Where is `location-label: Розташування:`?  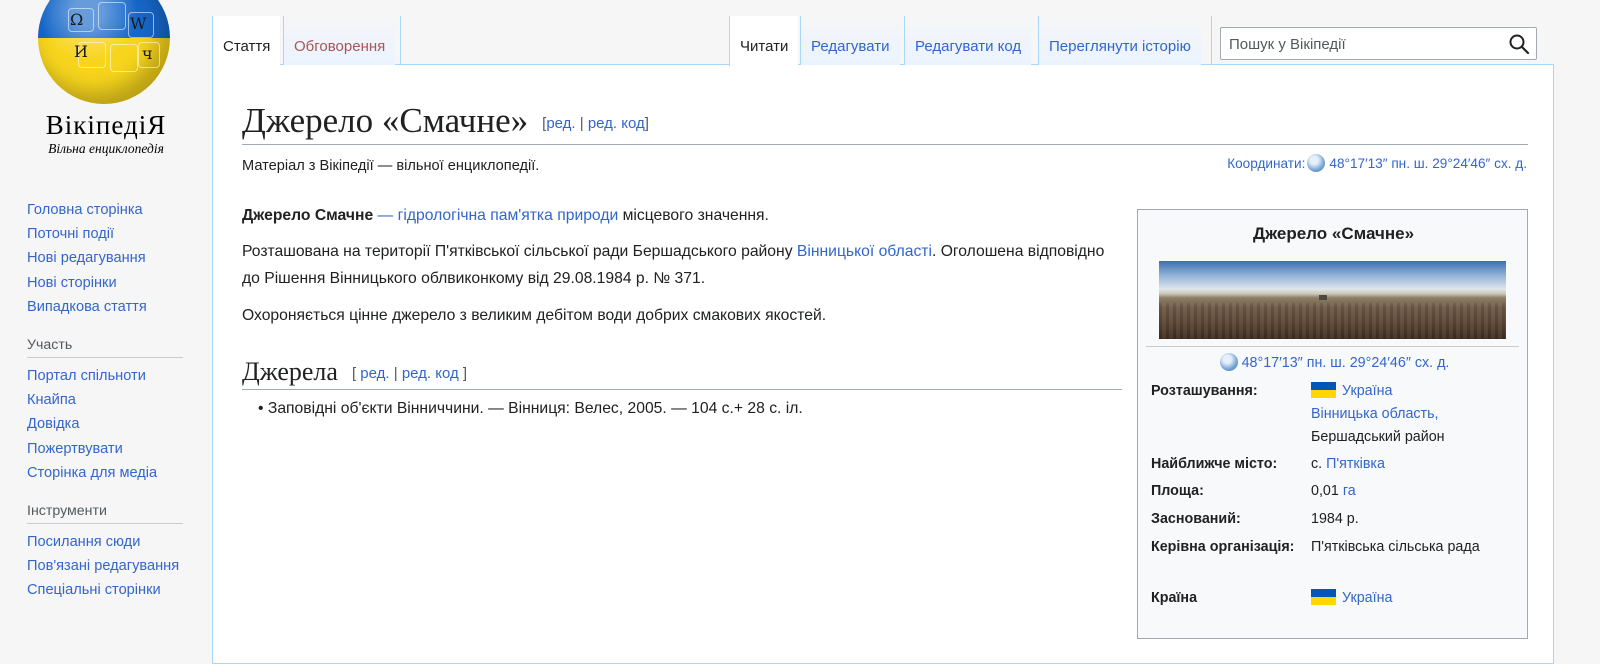 location-label: Розташування: is located at coordinates (1204, 391).